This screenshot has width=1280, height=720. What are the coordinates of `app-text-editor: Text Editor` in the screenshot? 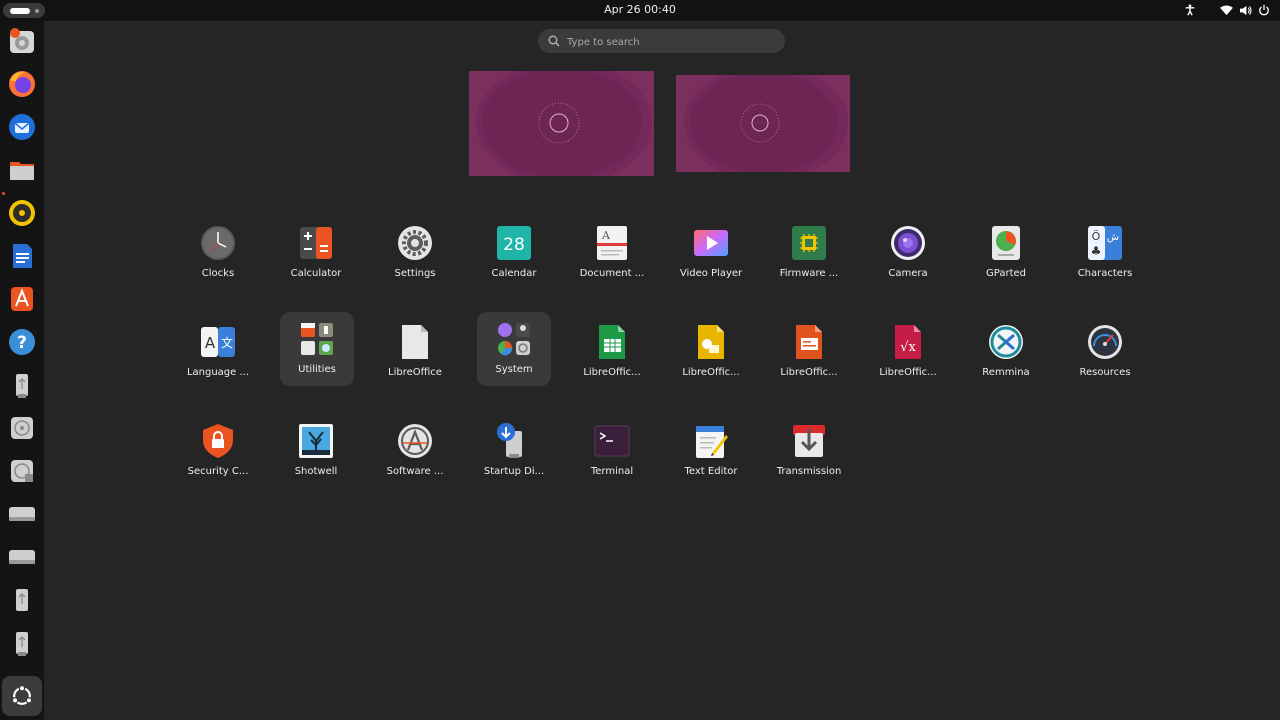 It's located at (711, 451).